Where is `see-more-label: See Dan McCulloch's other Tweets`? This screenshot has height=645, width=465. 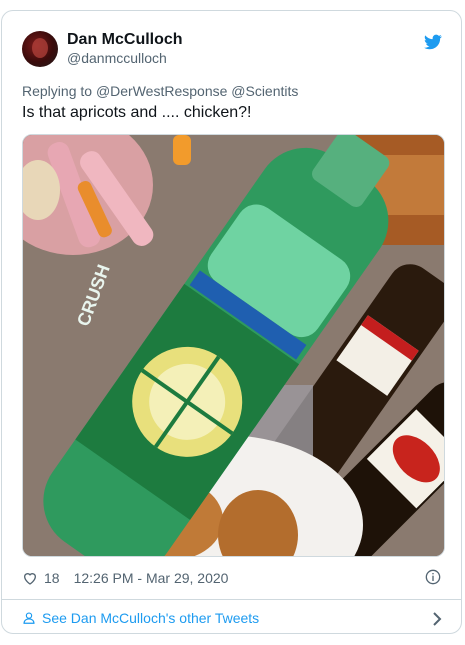 see-more-label: See Dan McCulloch's other Tweets is located at coordinates (151, 618).